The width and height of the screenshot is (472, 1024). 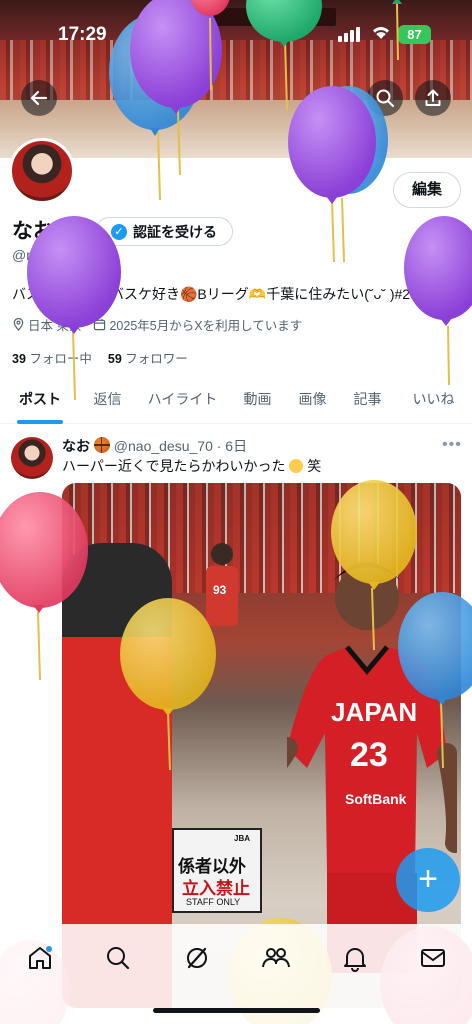 I want to click on get-verified-button: ✓ 認証を受ける, so click(x=164, y=231).